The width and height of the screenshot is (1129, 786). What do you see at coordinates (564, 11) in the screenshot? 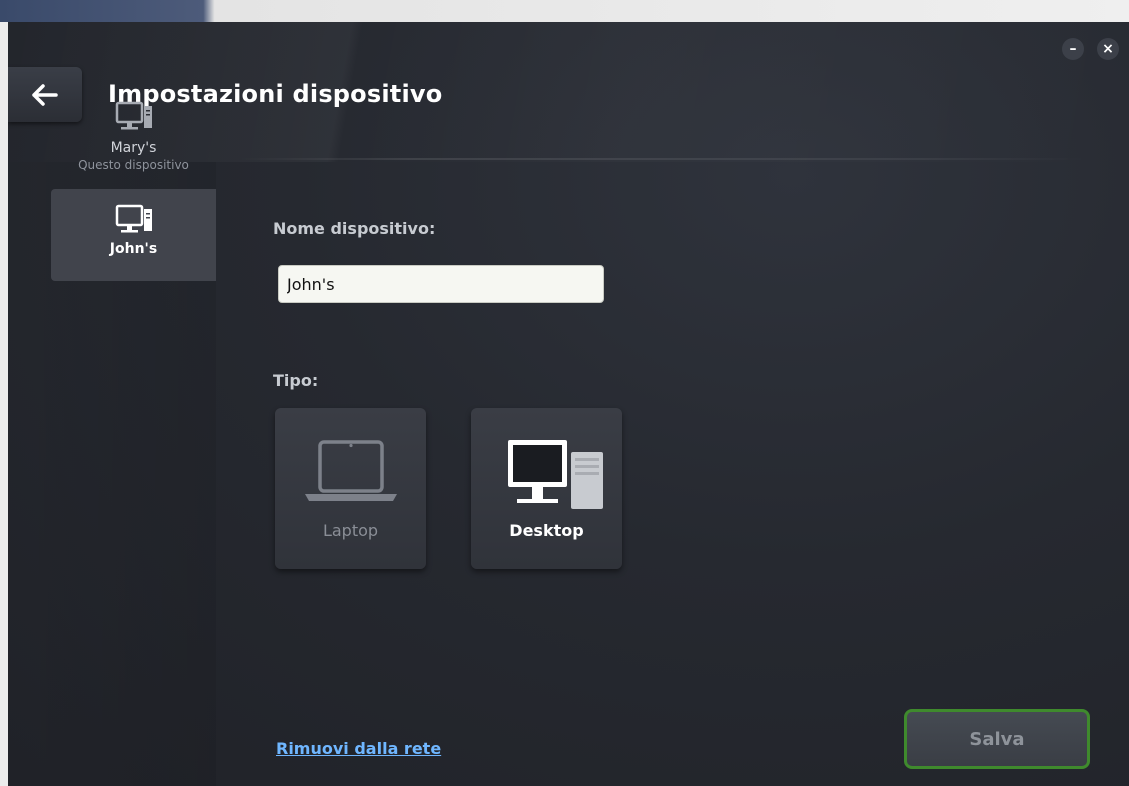
I see `background-strip` at bounding box center [564, 11].